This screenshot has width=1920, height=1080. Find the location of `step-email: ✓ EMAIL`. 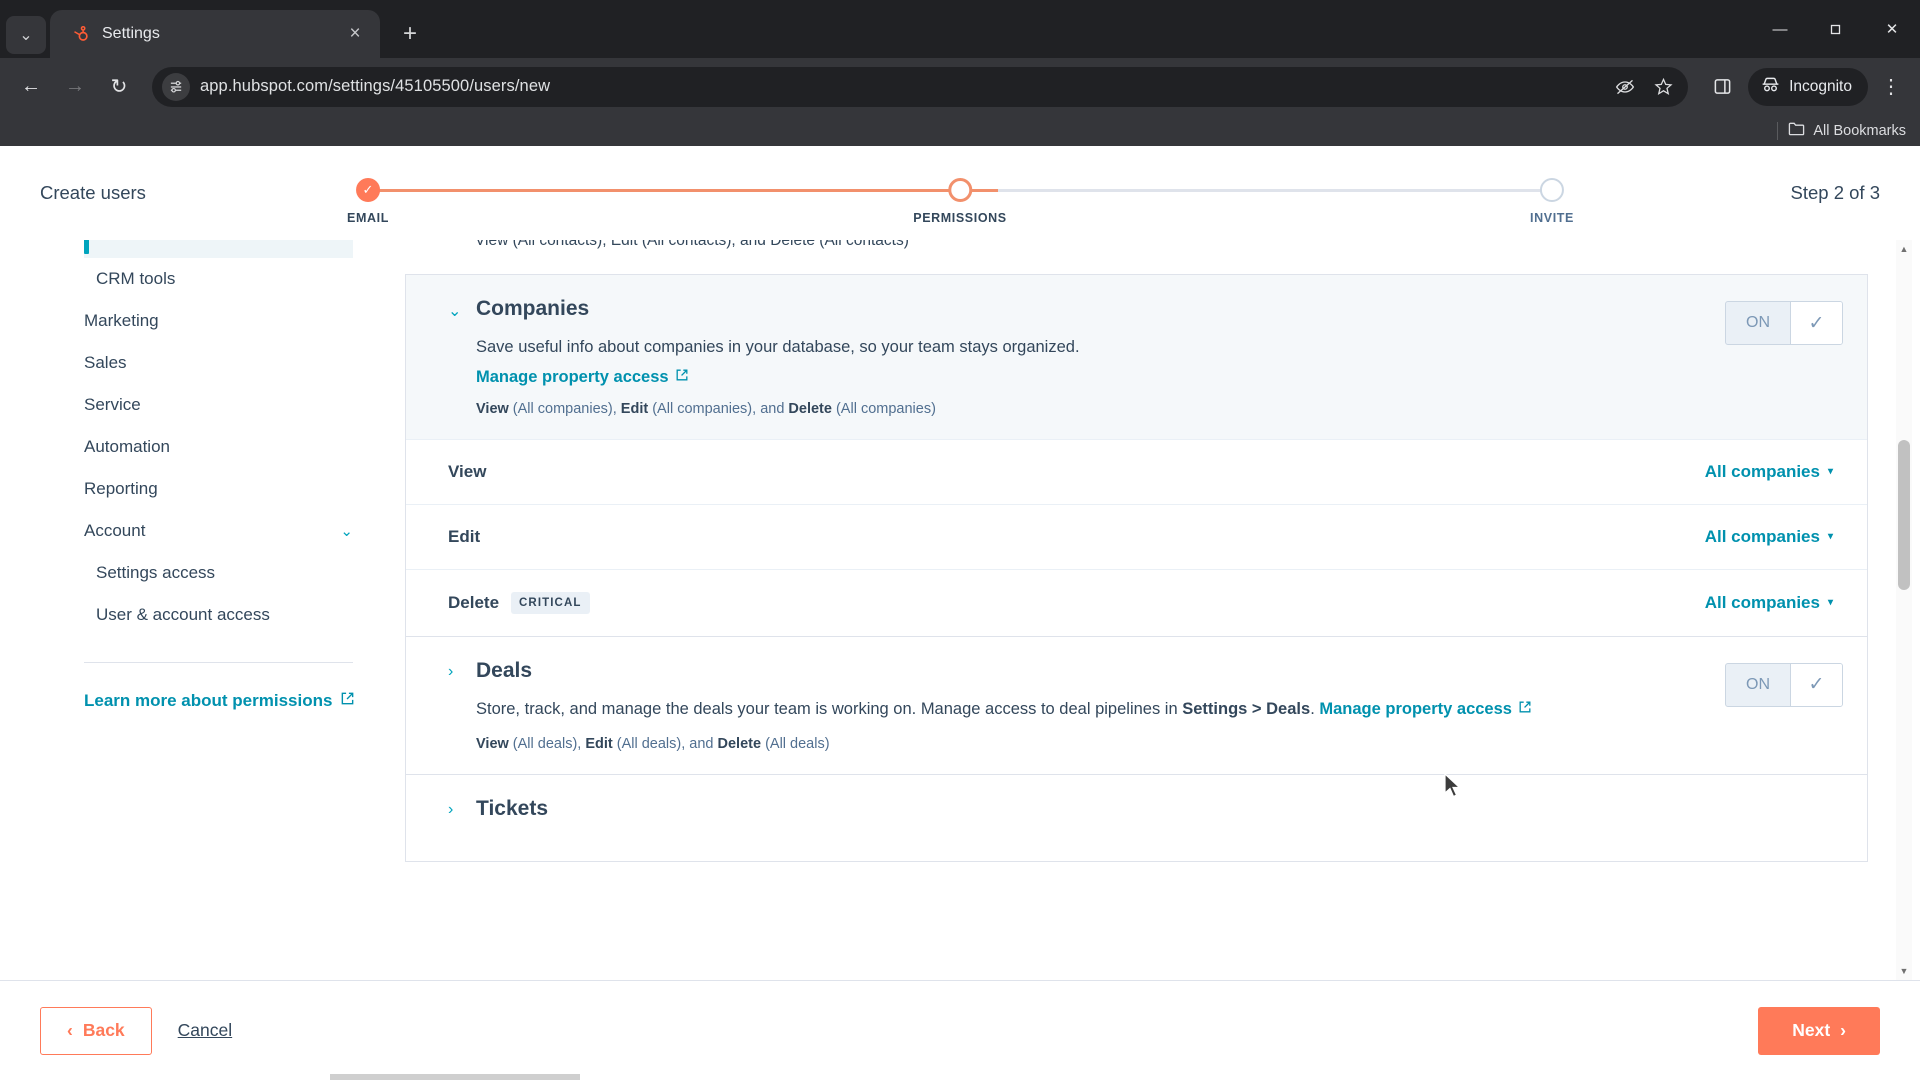

step-email: ✓ EMAIL is located at coordinates (368, 195).